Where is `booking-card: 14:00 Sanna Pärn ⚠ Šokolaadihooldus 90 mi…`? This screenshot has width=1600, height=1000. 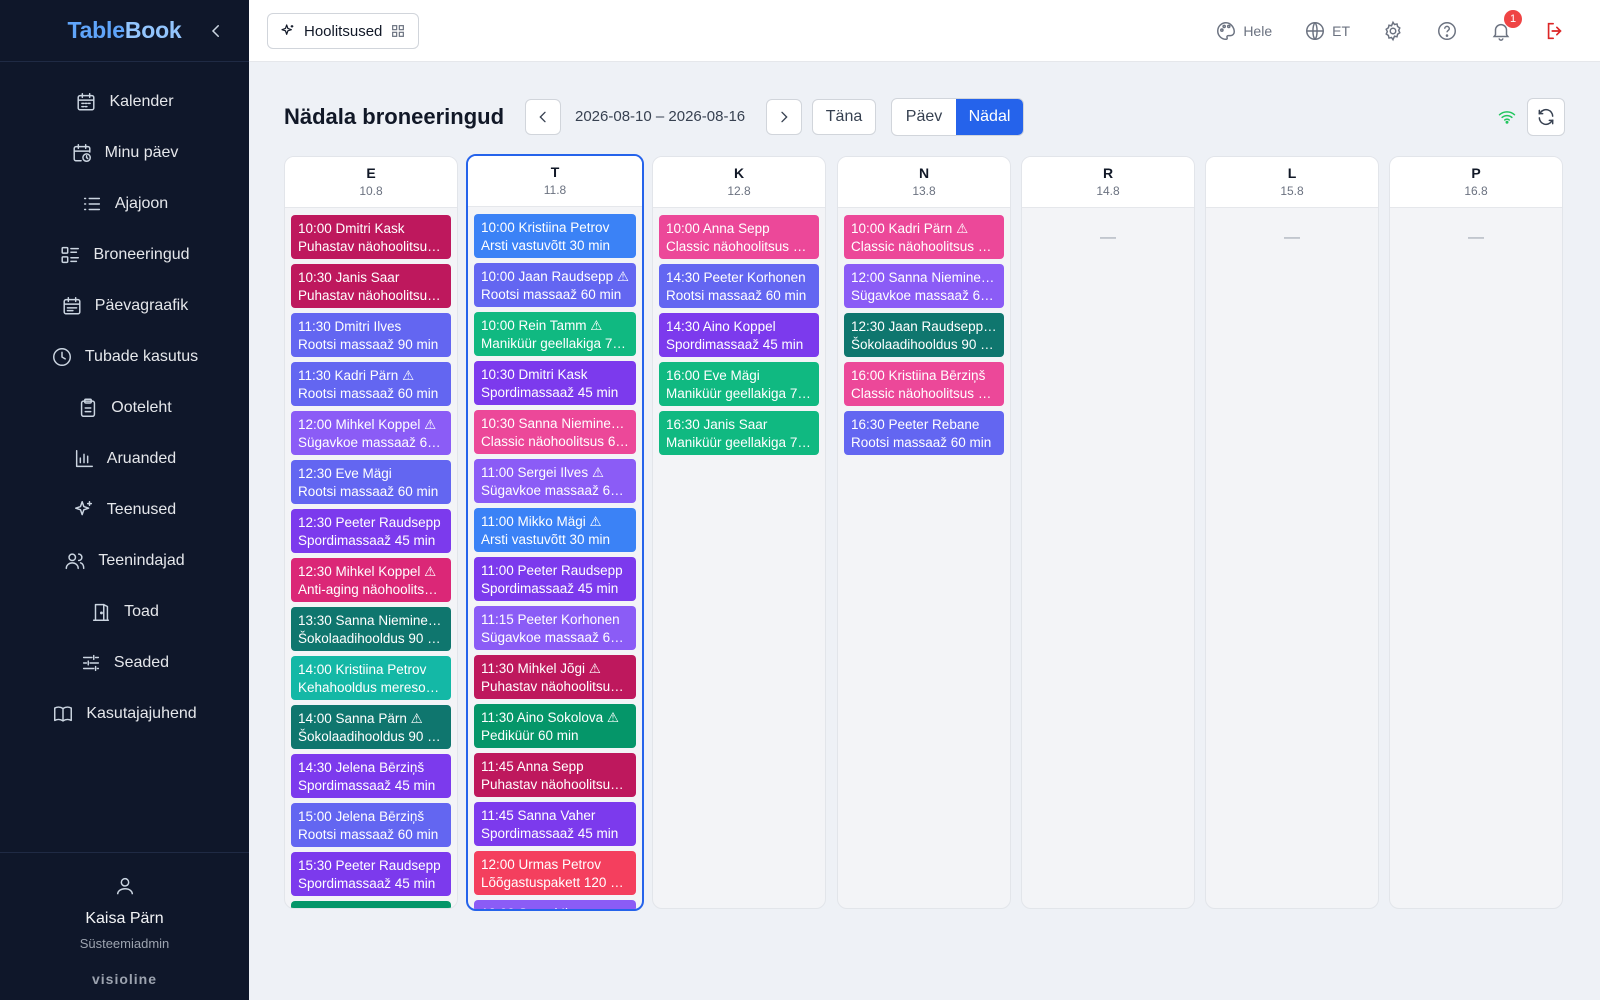
booking-card: 14:00 Sanna Pärn ⚠ Šokolaadihooldus 90 mi… is located at coordinates (371, 727).